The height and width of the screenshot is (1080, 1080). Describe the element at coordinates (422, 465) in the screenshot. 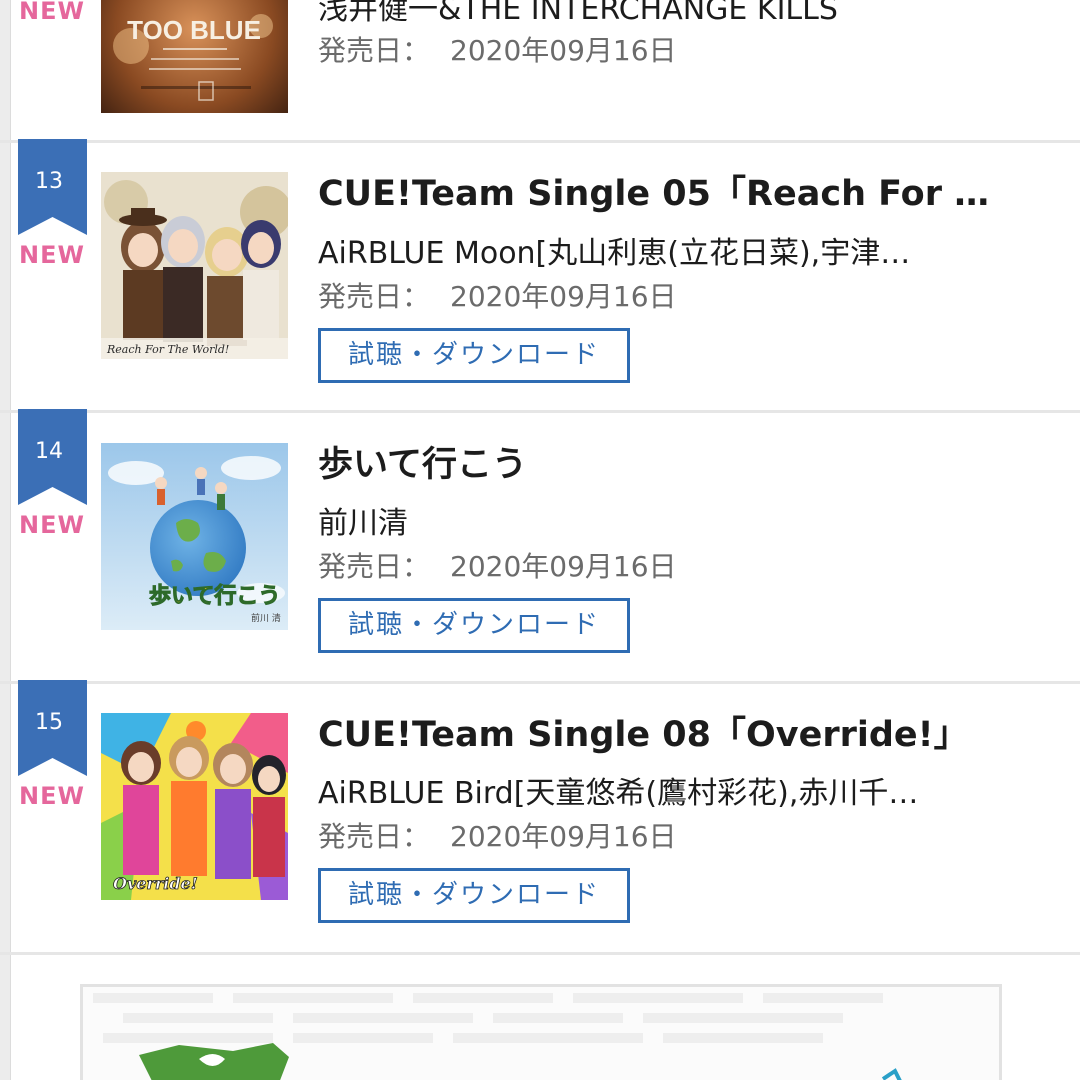

I see `track-title: 歩いて行こう` at that location.